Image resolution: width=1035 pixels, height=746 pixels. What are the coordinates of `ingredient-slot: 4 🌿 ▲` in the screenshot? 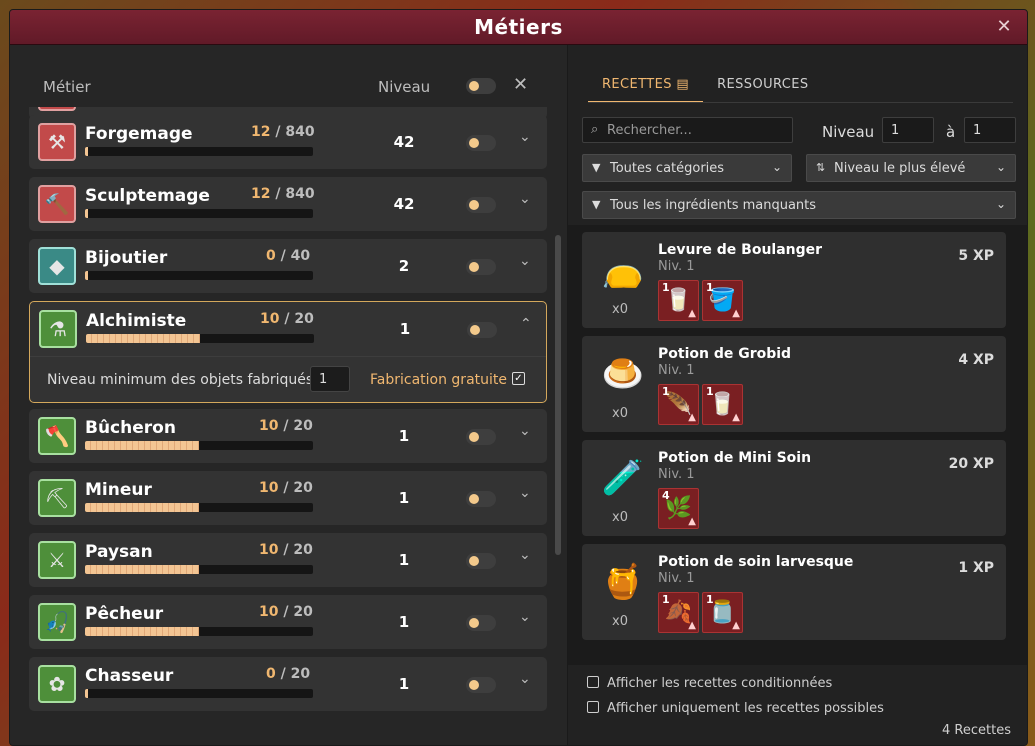 It's located at (678, 508).